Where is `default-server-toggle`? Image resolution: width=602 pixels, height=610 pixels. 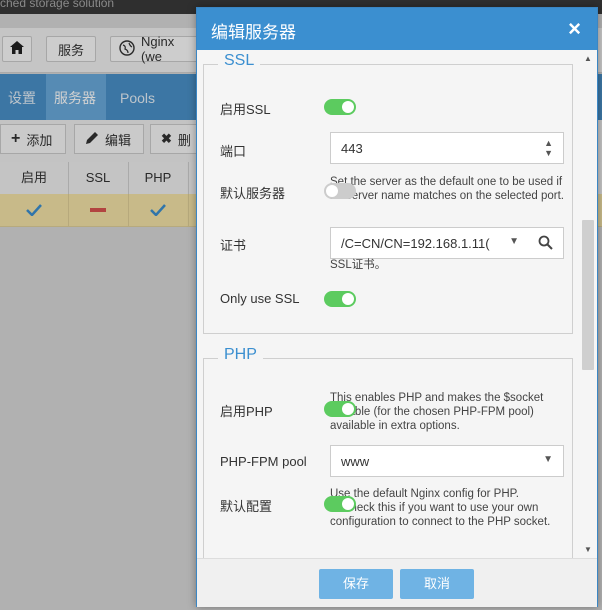
default-server-toggle is located at coordinates (340, 191).